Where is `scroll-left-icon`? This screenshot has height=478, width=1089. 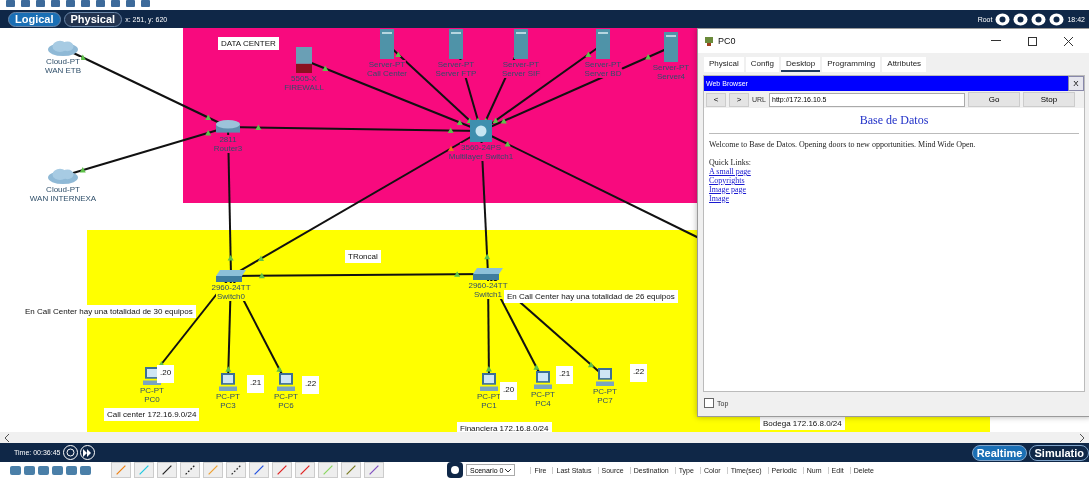 scroll-left-icon is located at coordinates (7, 437).